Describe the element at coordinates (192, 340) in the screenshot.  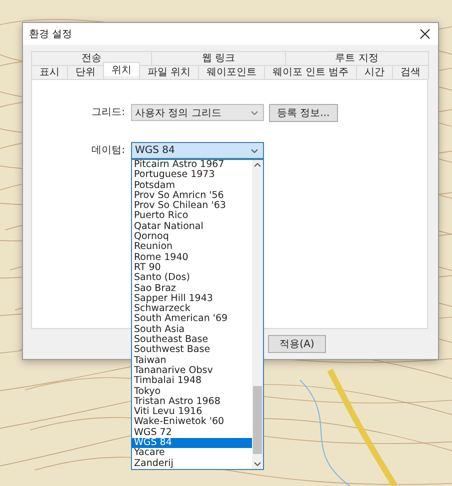
I see `list-option: Southeast Base` at that location.